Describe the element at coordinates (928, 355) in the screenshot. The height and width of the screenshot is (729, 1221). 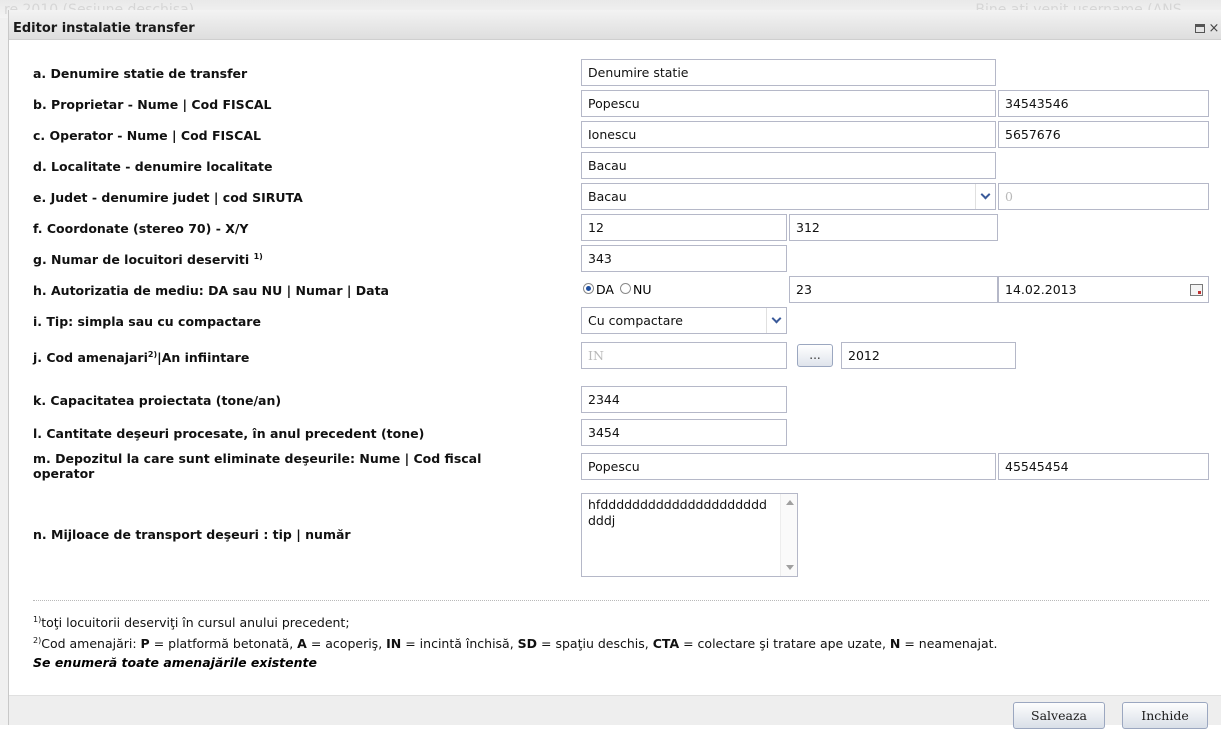
I see `an-infiintare-input: 2012` at that location.